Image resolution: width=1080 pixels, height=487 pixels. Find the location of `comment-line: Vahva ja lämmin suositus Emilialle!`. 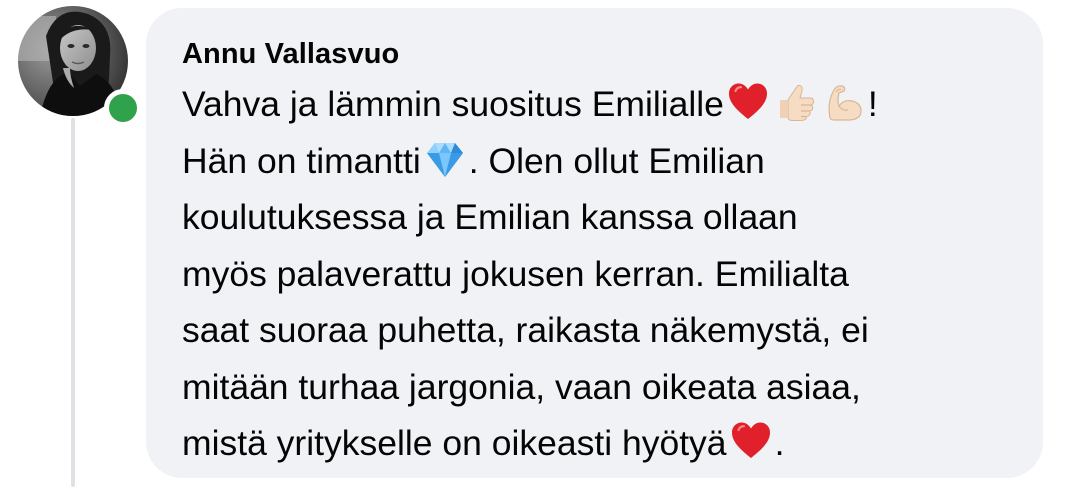

comment-line: Vahva ja lämmin suositus Emilialle! is located at coordinates (594, 104).